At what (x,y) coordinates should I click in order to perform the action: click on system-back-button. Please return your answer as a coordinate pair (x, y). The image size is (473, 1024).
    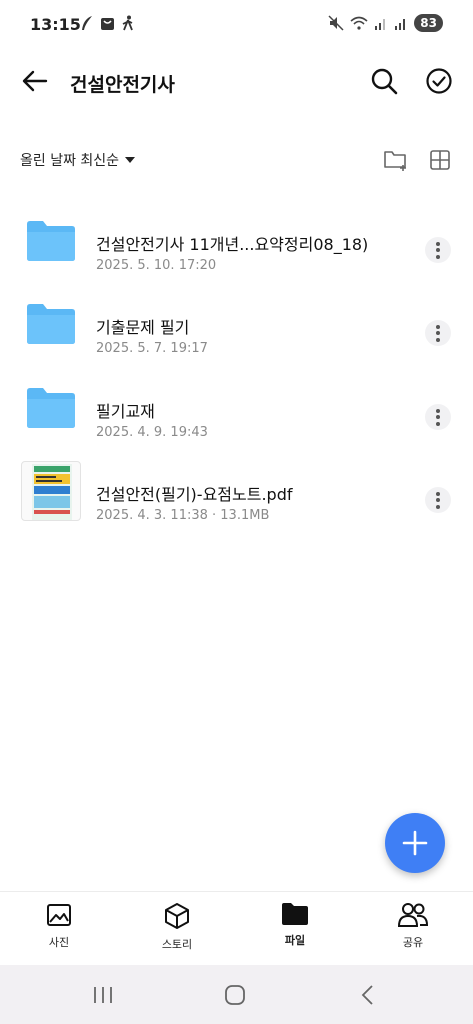
    Looking at the image, I should click on (368, 995).